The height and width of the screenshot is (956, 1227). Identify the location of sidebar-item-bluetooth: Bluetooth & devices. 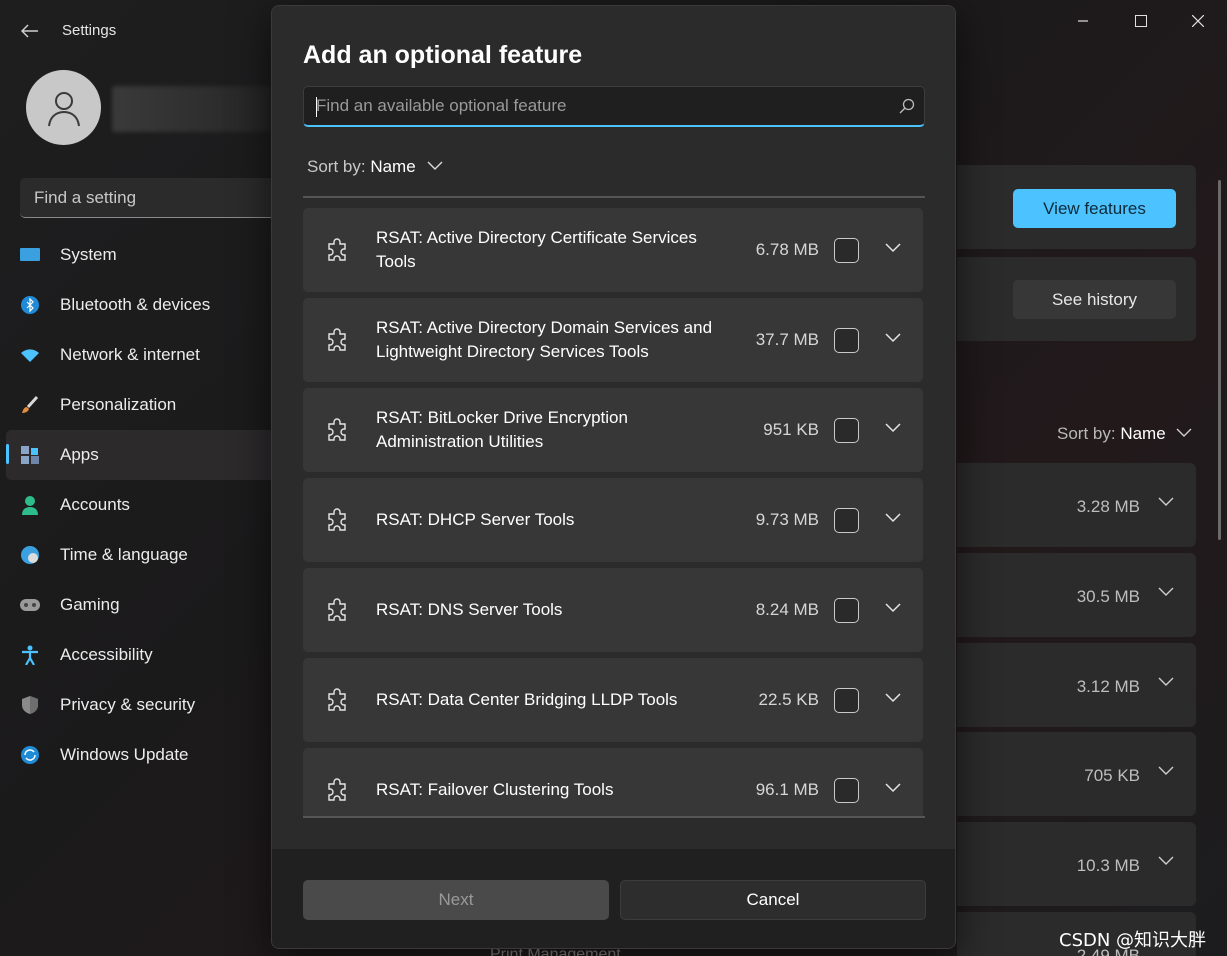
(140, 305).